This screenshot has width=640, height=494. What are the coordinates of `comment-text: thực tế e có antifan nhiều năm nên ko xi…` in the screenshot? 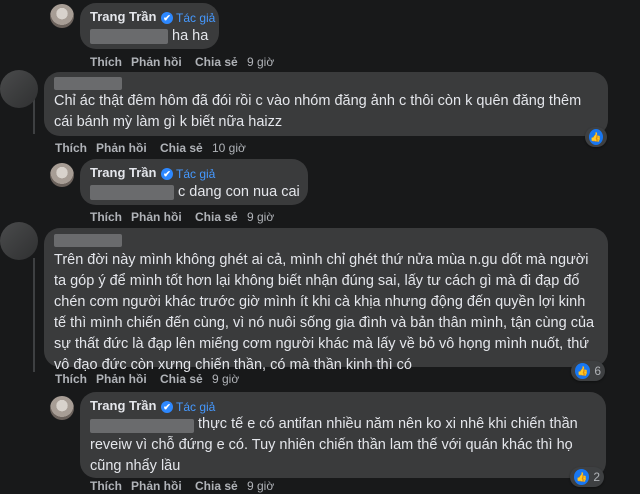 It's located at (334, 445).